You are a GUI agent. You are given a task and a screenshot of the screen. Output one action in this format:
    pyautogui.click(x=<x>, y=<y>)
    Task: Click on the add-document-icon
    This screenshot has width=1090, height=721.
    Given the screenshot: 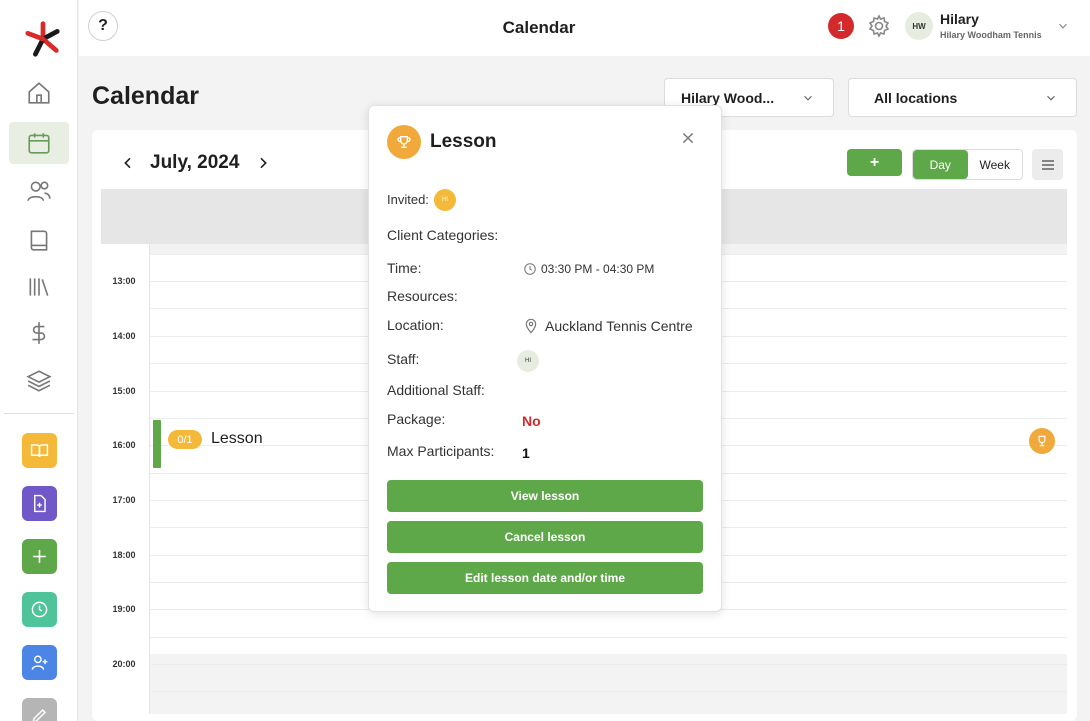 What is the action you would take?
    pyautogui.click(x=40, y=503)
    